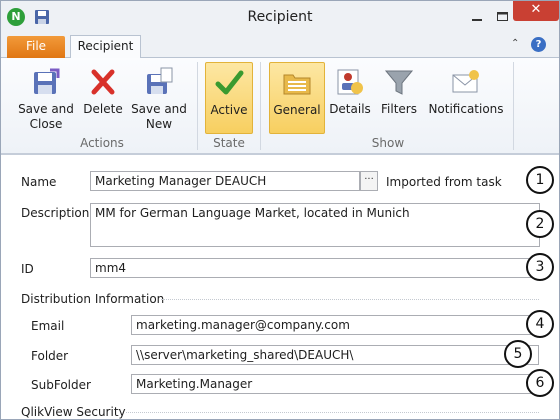 Image resolution: width=560 pixels, height=420 pixels. I want to click on details-label: Details, so click(350, 109).